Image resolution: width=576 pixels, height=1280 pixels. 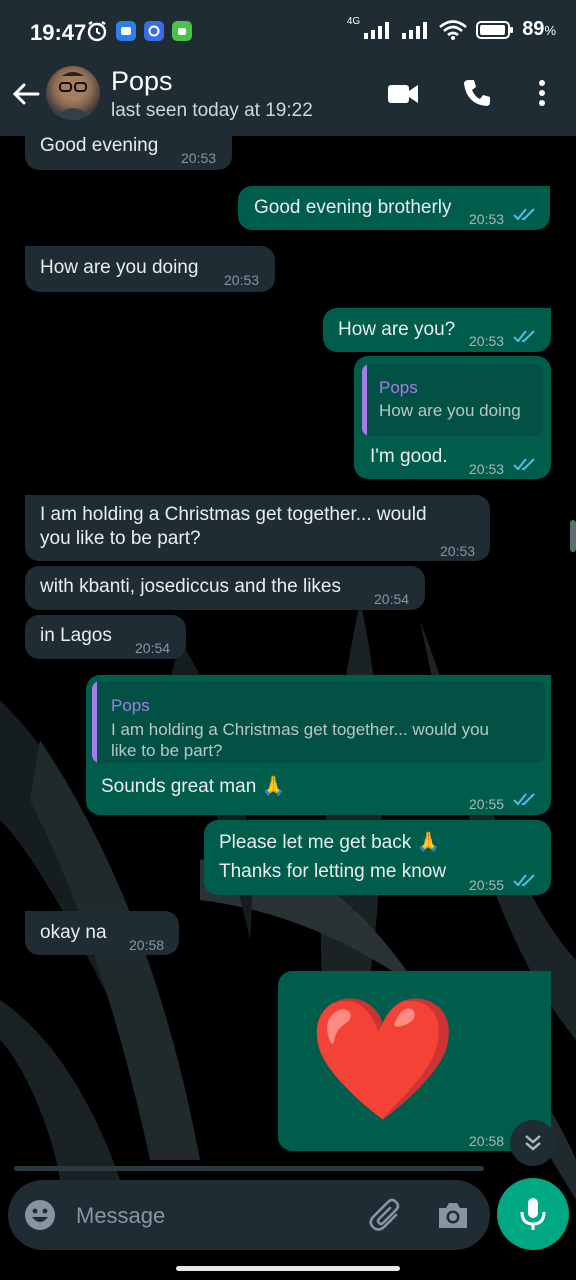 What do you see at coordinates (249, 1168) in the screenshot?
I see `composer-divider` at bounding box center [249, 1168].